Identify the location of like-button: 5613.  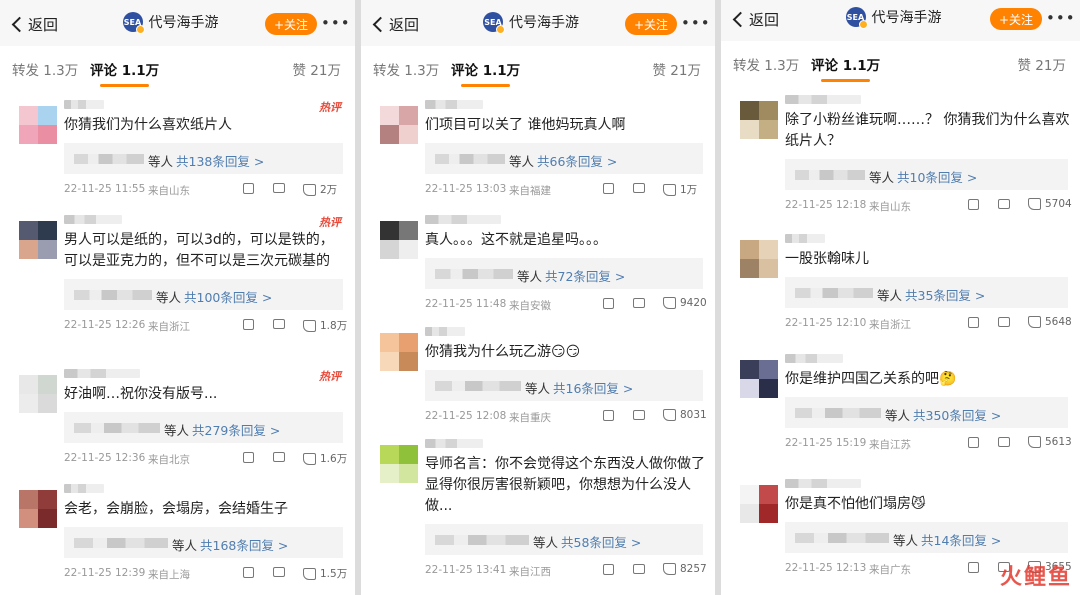
(1050, 442).